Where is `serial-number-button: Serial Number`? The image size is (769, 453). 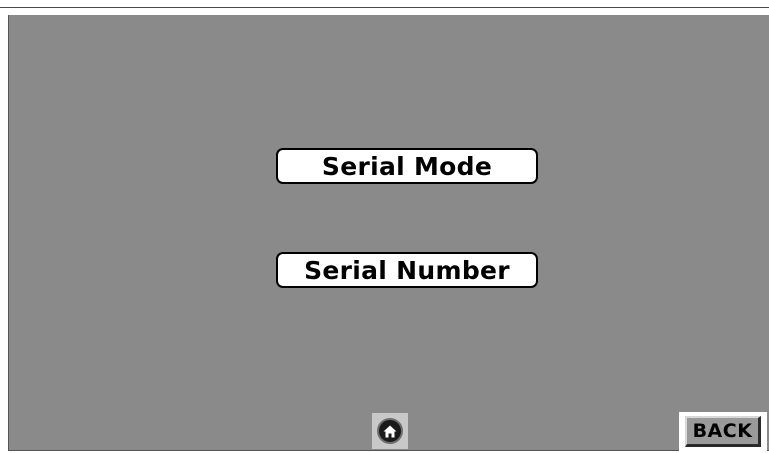 serial-number-button: Serial Number is located at coordinates (407, 270).